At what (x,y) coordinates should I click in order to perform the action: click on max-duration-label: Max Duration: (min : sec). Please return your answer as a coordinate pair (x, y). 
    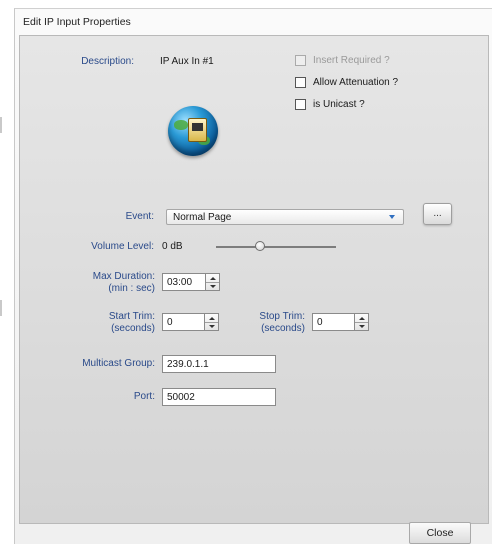
    Looking at the image, I should click on (92, 283).